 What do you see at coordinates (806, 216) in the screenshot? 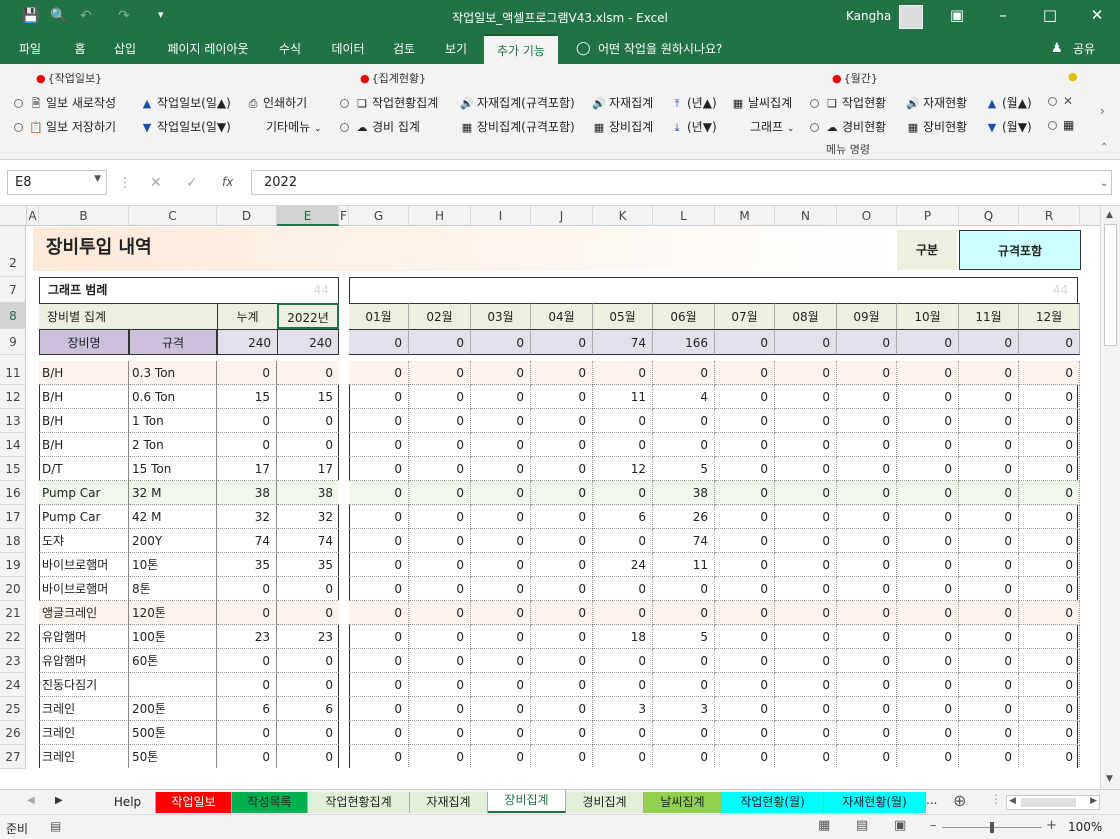
I see `column-header-n: N` at bounding box center [806, 216].